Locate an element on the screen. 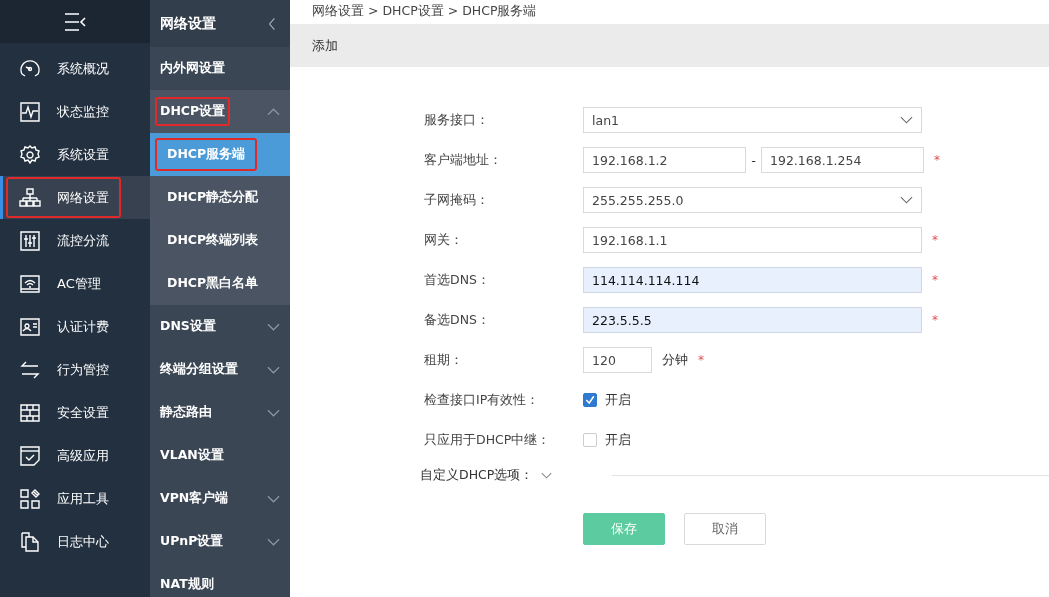  section-toggle: 自定义DHCP选项： is located at coordinates (477, 475).